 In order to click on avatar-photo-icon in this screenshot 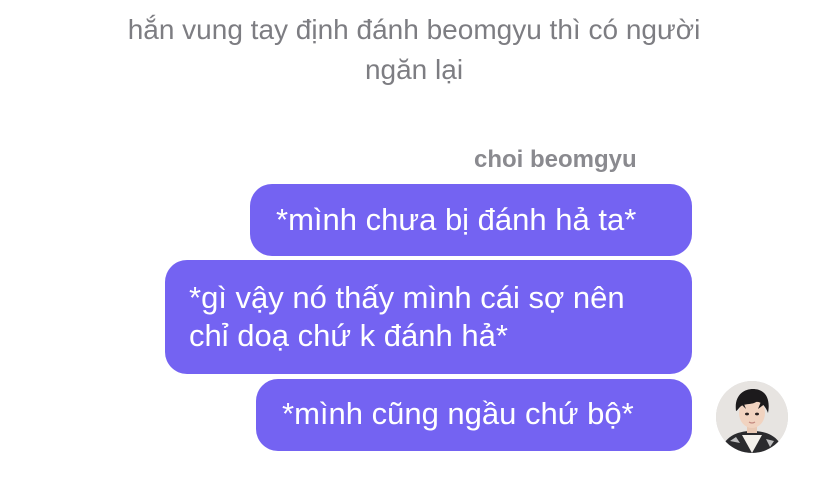, I will do `click(752, 417)`.